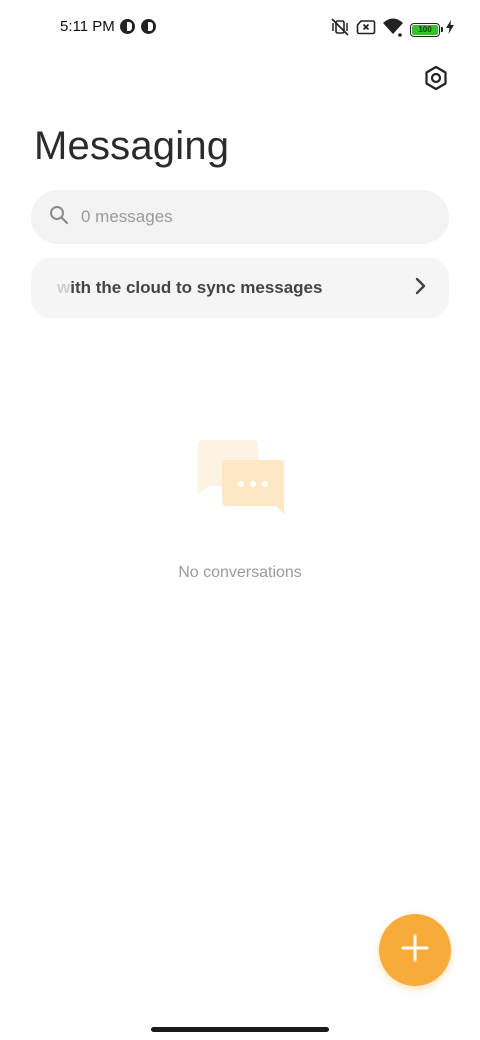 This screenshot has height=1040, width=480. Describe the element at coordinates (138, 26) in the screenshot. I see `status-left-icons` at that location.